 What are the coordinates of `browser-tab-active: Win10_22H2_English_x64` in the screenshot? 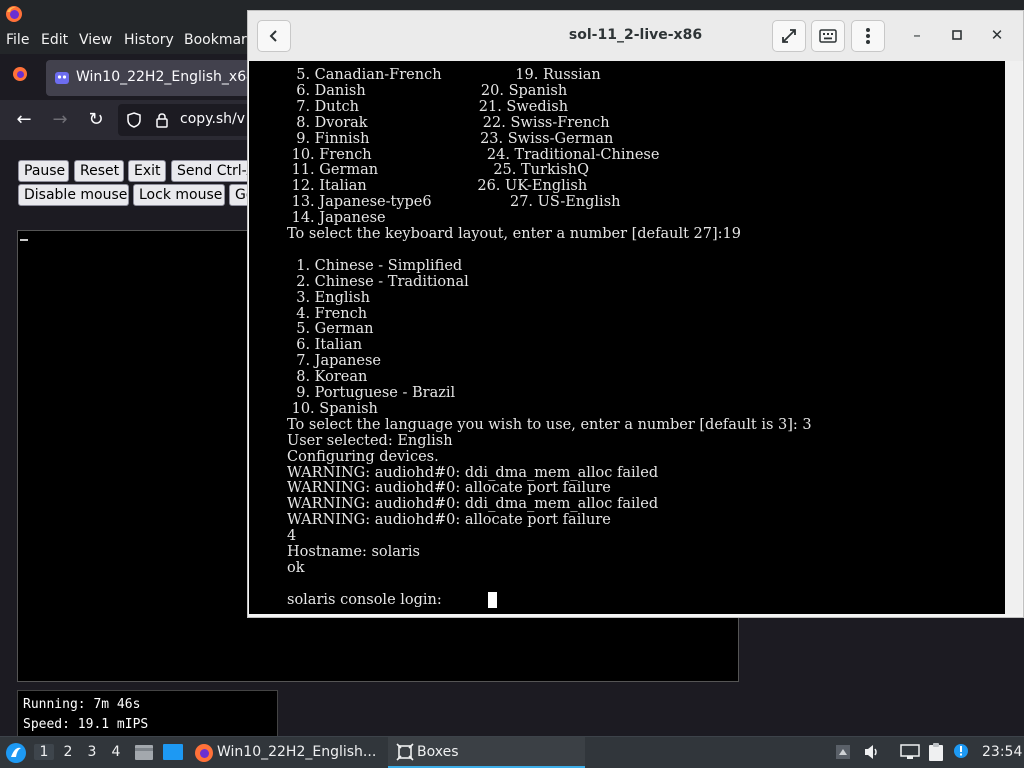 It's located at (151, 78).